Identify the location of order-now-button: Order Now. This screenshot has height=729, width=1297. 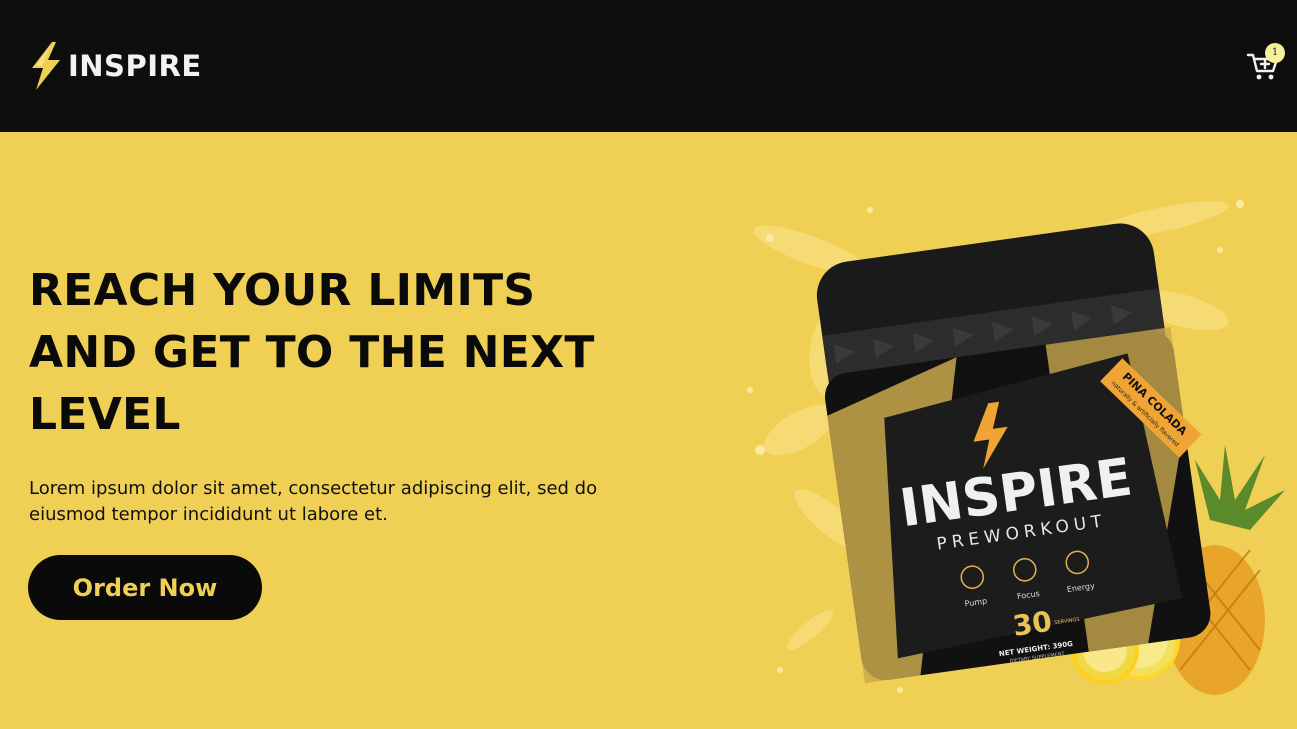
(145, 587).